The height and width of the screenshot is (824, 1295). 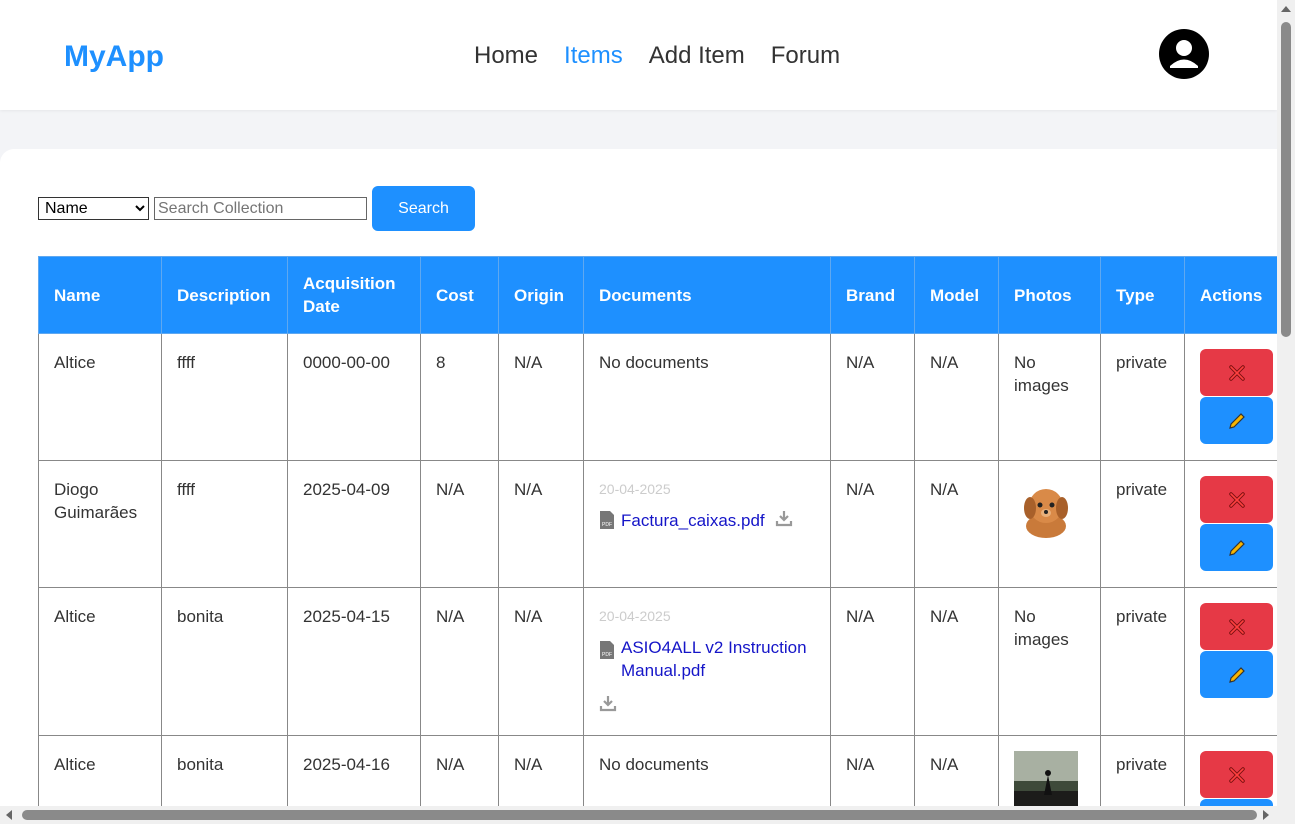 What do you see at coordinates (1049, 295) in the screenshot?
I see `column-header: Photos` at bounding box center [1049, 295].